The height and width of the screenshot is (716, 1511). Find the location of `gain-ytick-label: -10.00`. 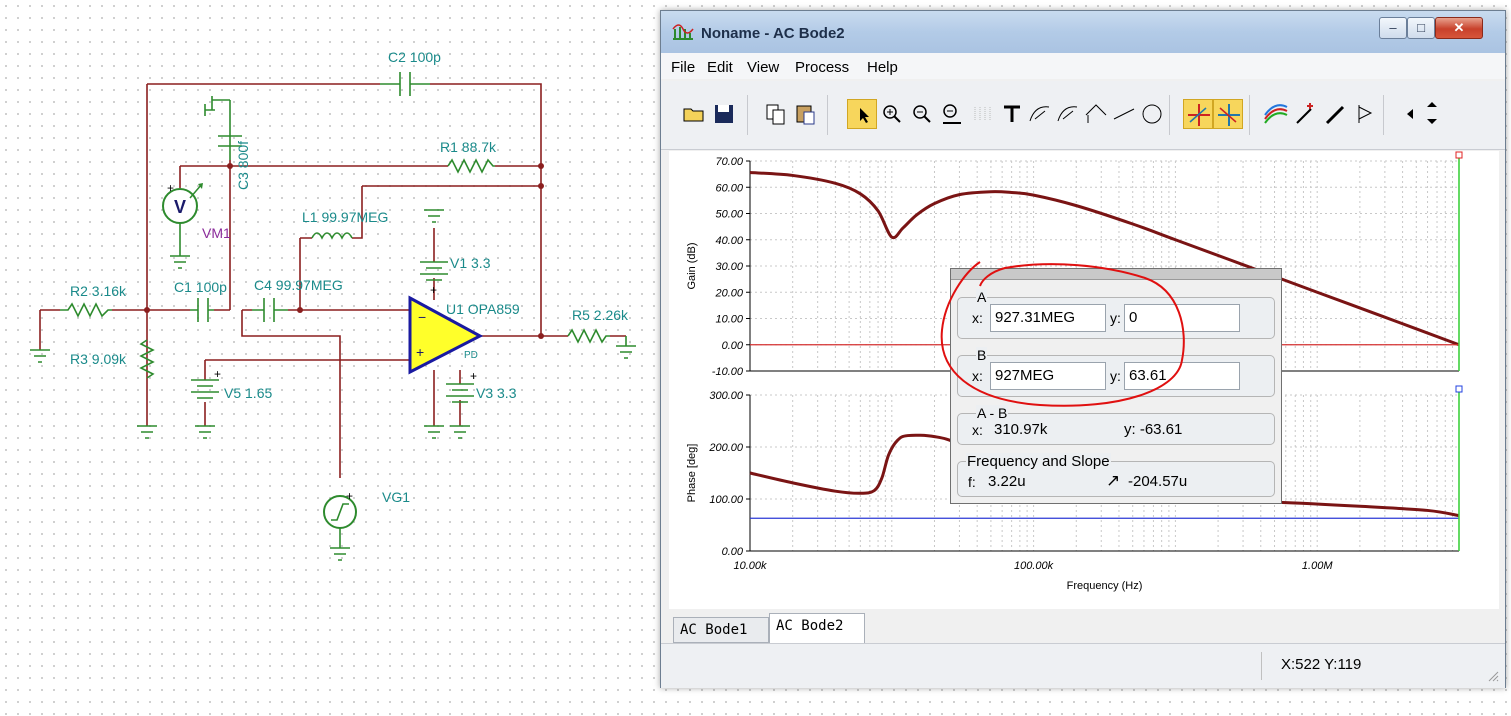

gain-ytick-label: -10.00 is located at coordinates (728, 372).